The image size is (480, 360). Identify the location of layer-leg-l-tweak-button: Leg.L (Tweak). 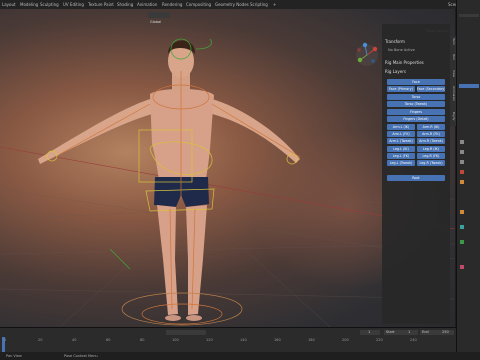
(401, 163).